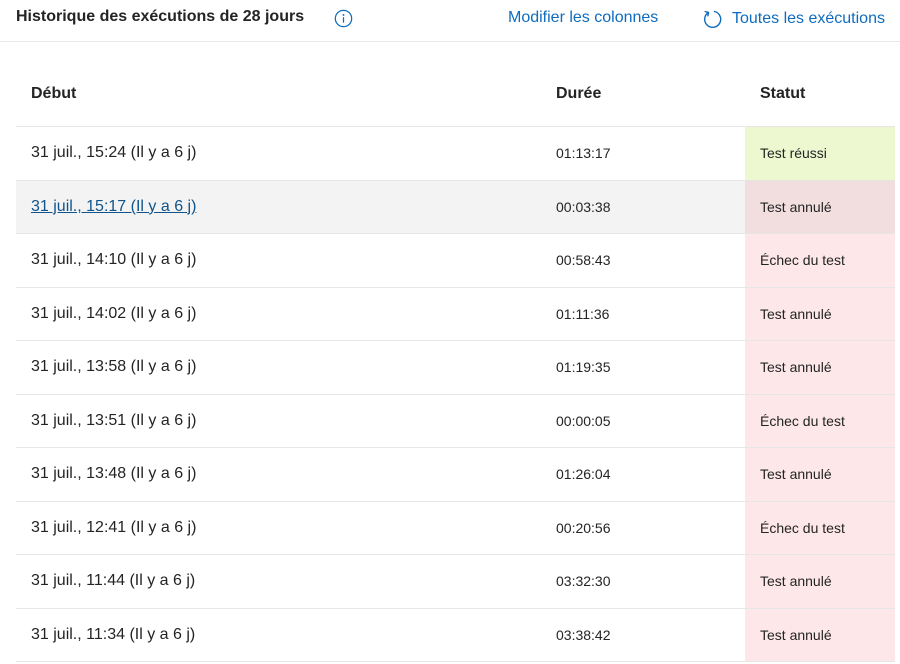 This screenshot has height=664, width=900. I want to click on run-duration-cell: 03:32:30, so click(583, 581).